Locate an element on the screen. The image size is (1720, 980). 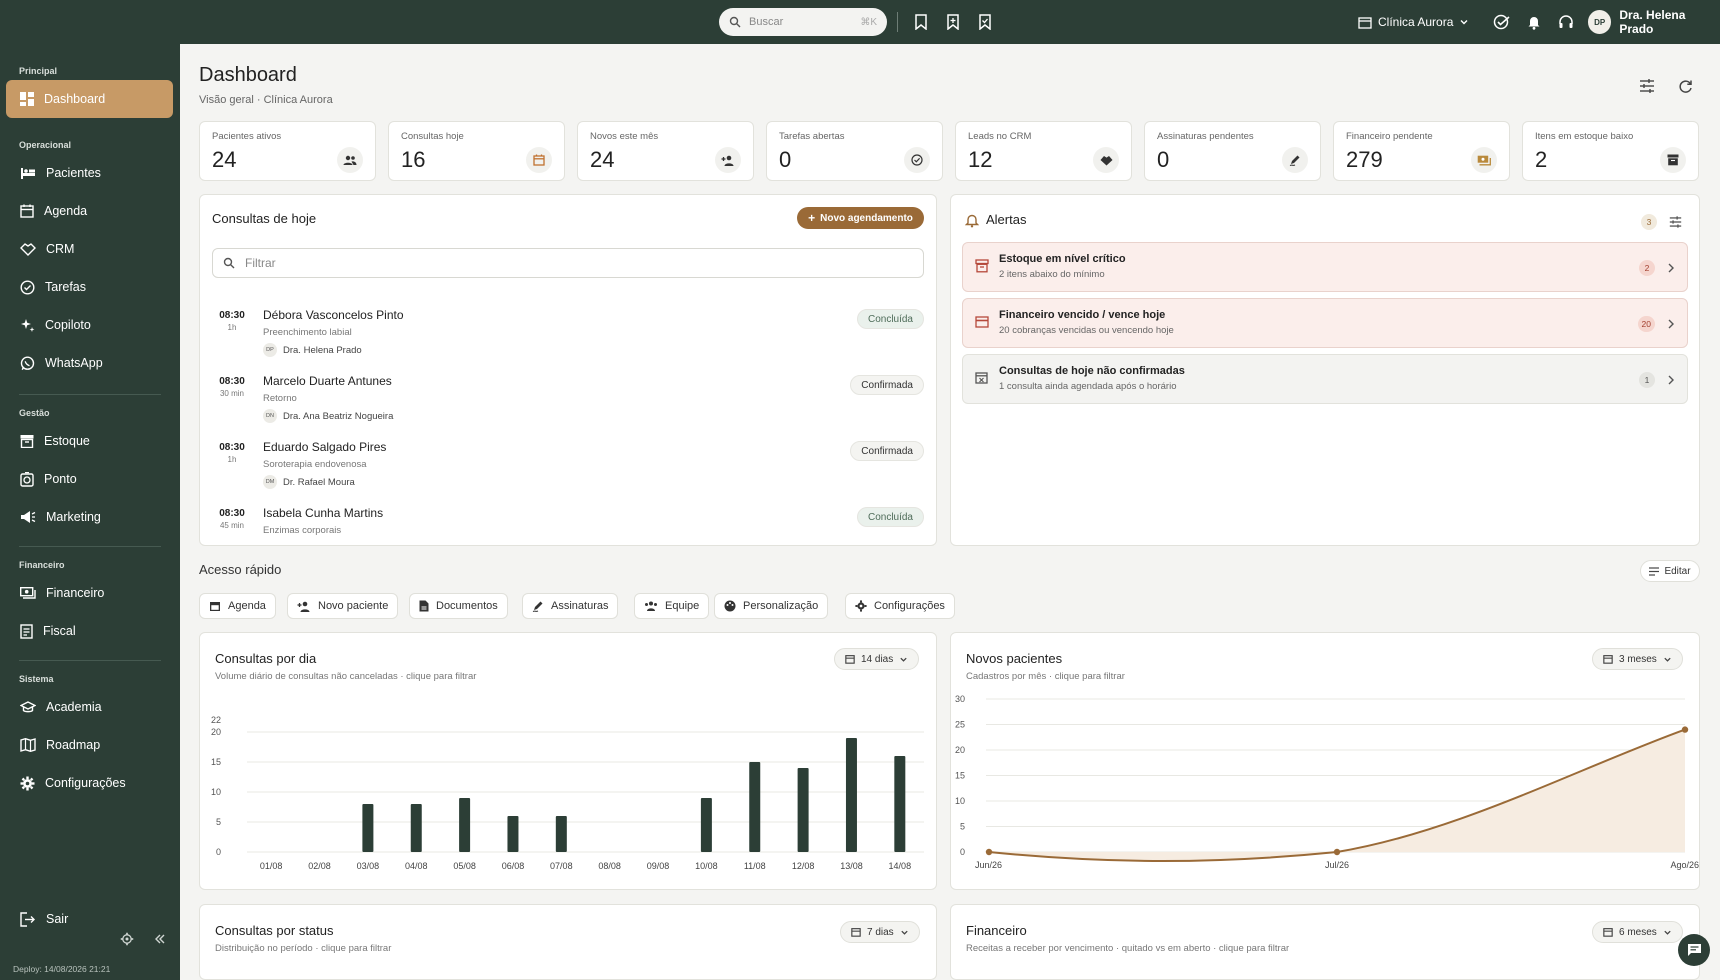
sidebar-item-agenda: Agenda is located at coordinates (89, 211).